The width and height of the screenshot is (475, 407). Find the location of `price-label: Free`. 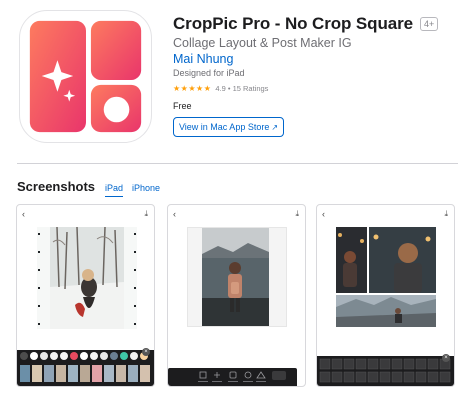

price-label: Free is located at coordinates (182, 106).